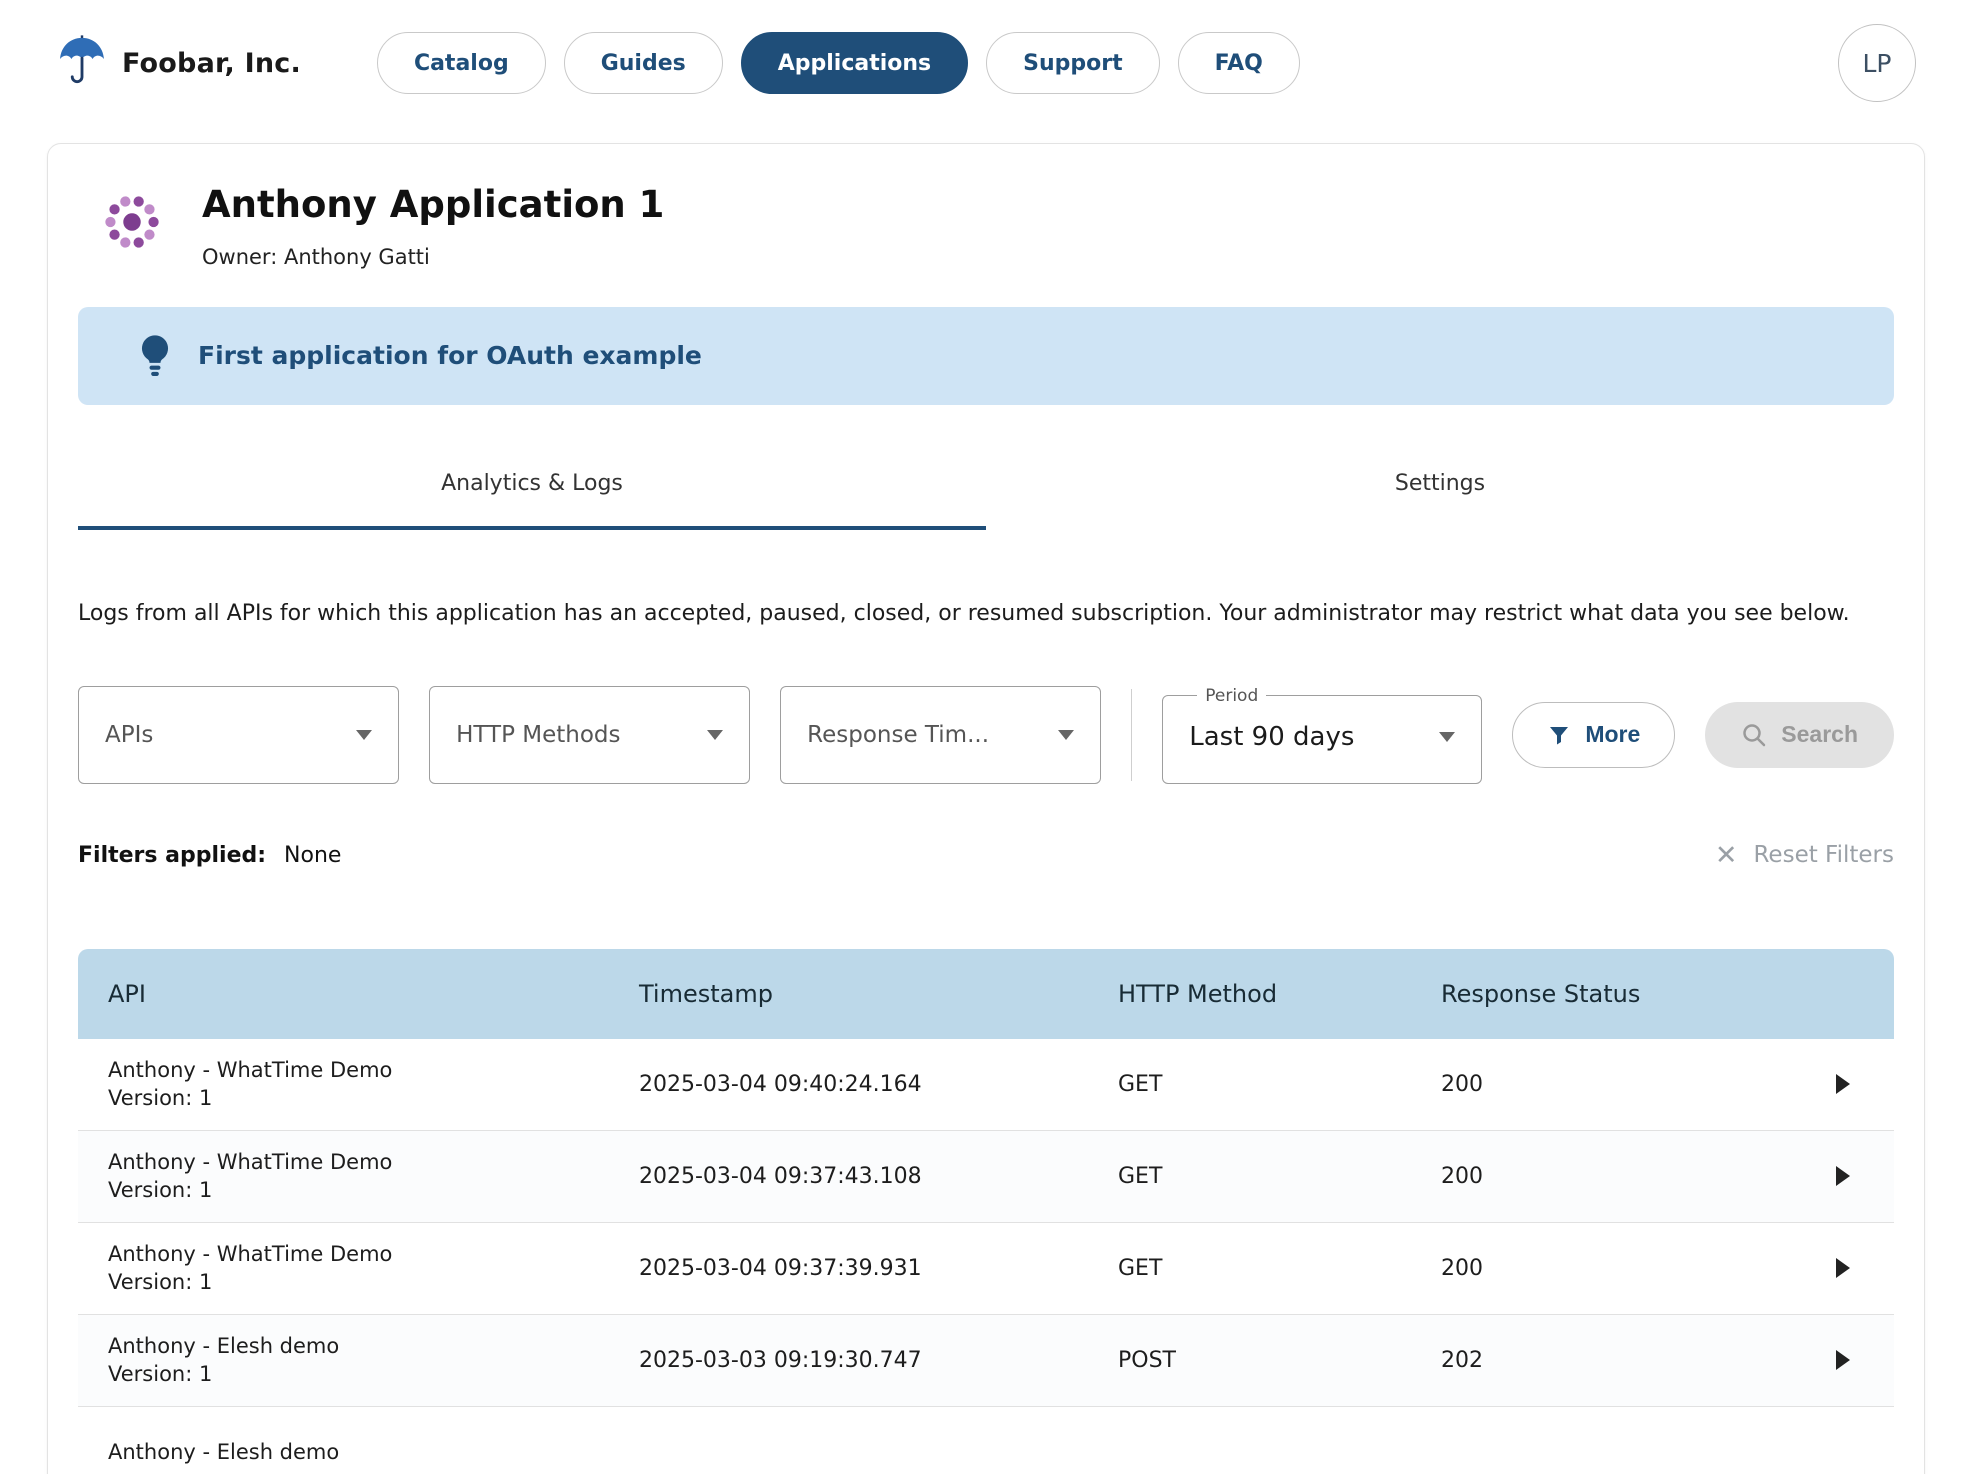 The height and width of the screenshot is (1474, 1972). Describe the element at coordinates (1132, 734) in the screenshot. I see `filters-divider` at that location.